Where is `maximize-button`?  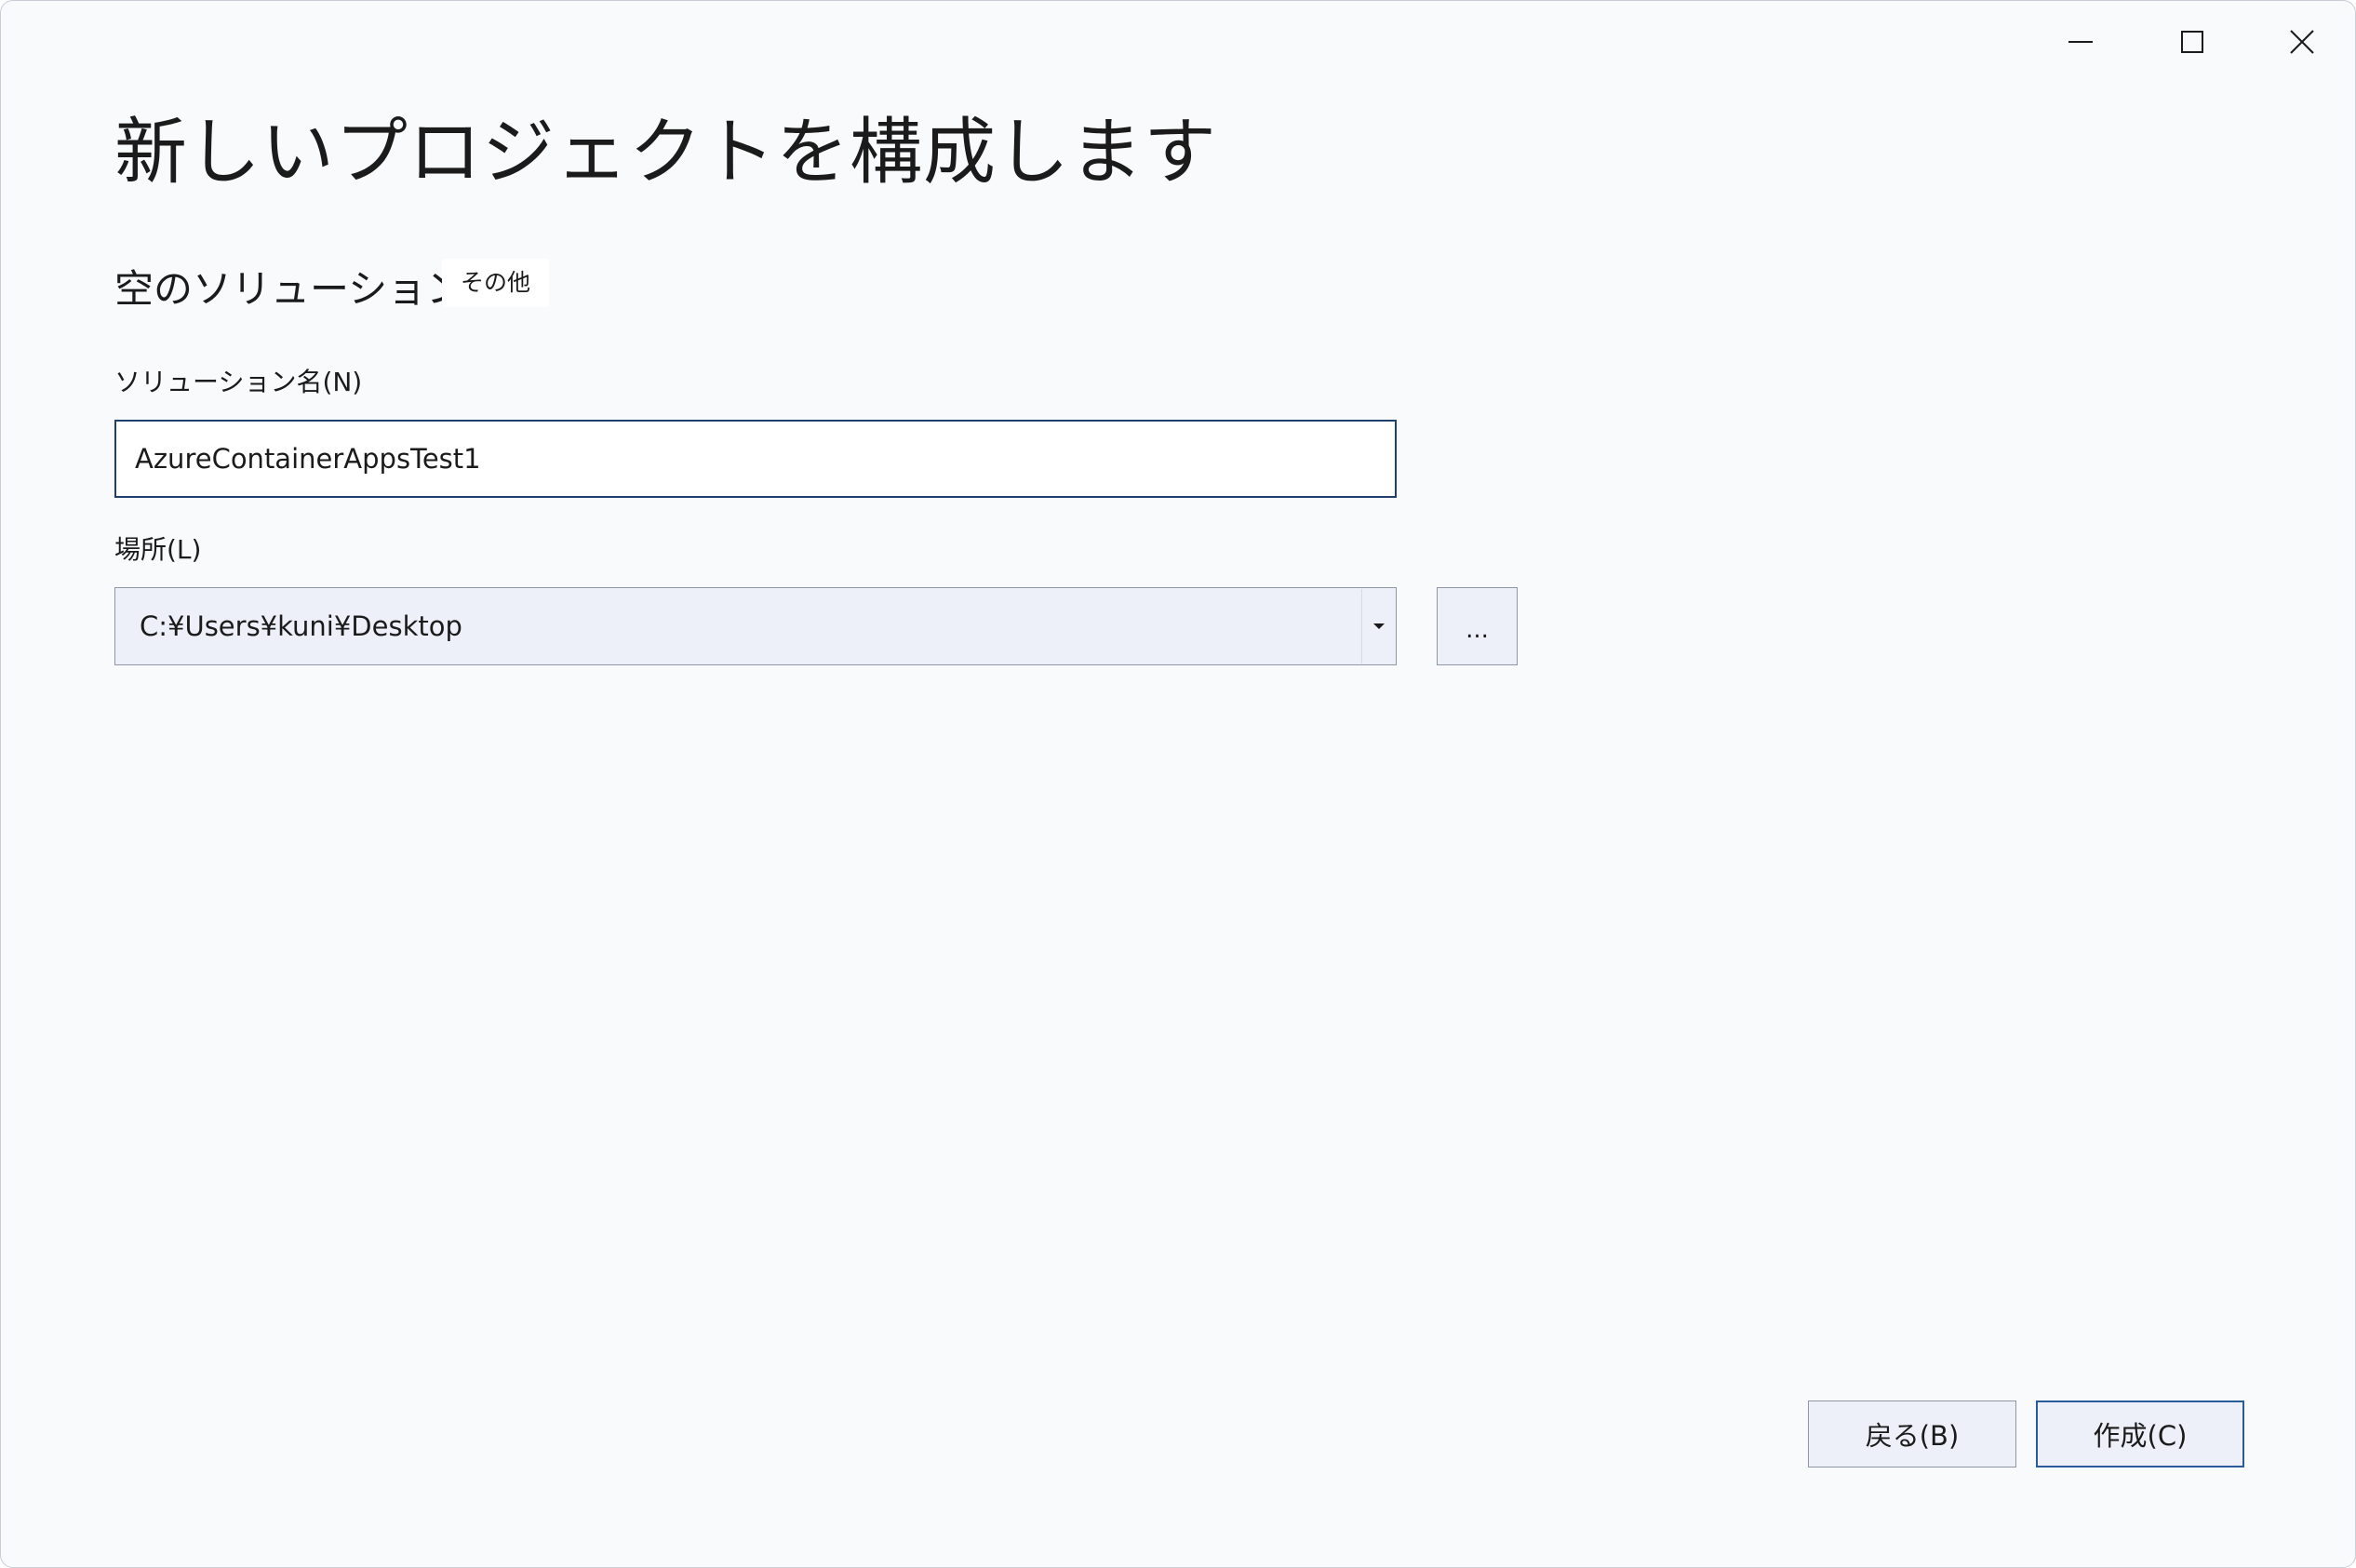 maximize-button is located at coordinates (2192, 42).